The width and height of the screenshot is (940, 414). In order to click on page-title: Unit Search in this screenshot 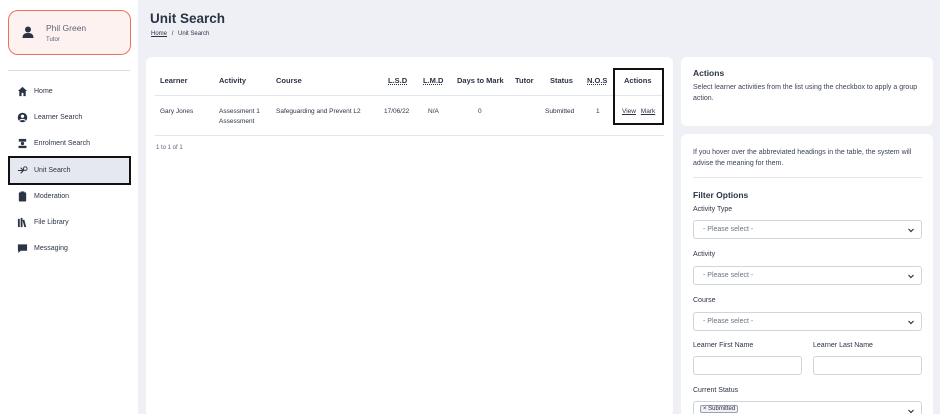, I will do `click(188, 18)`.